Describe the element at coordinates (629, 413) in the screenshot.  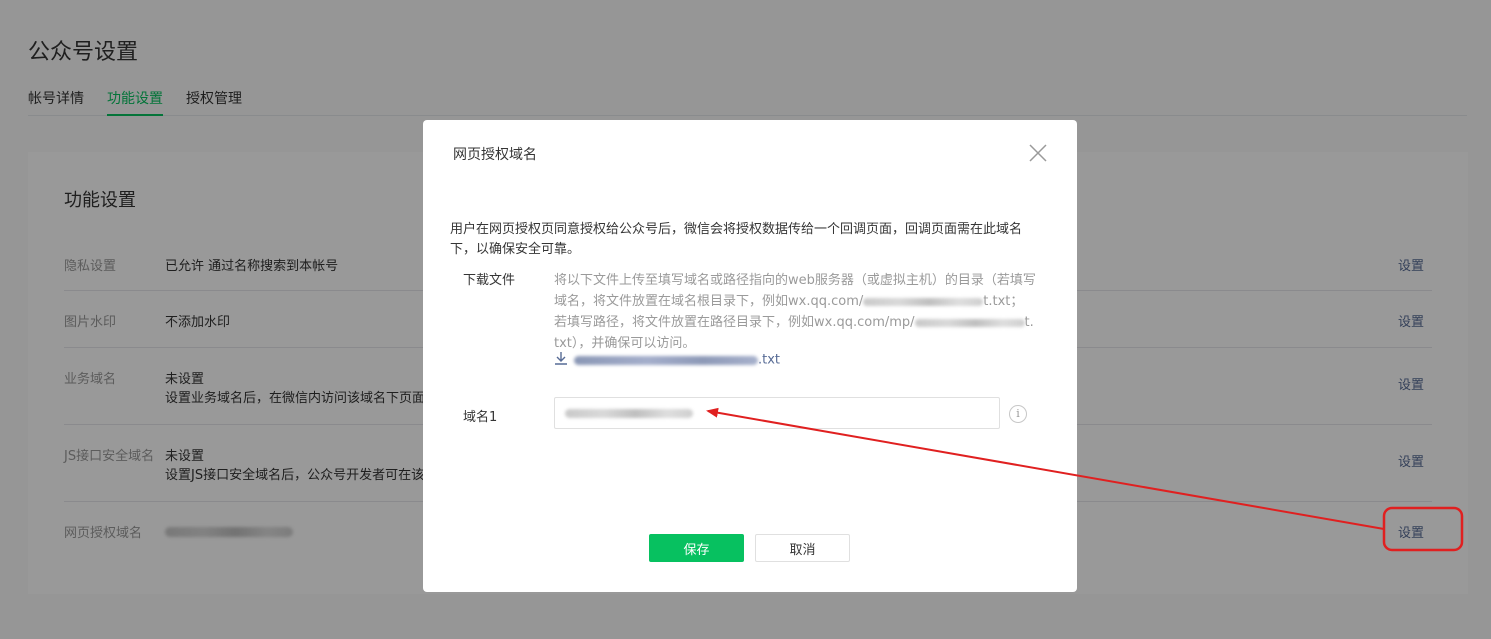
I see `redacted-domain-value` at that location.